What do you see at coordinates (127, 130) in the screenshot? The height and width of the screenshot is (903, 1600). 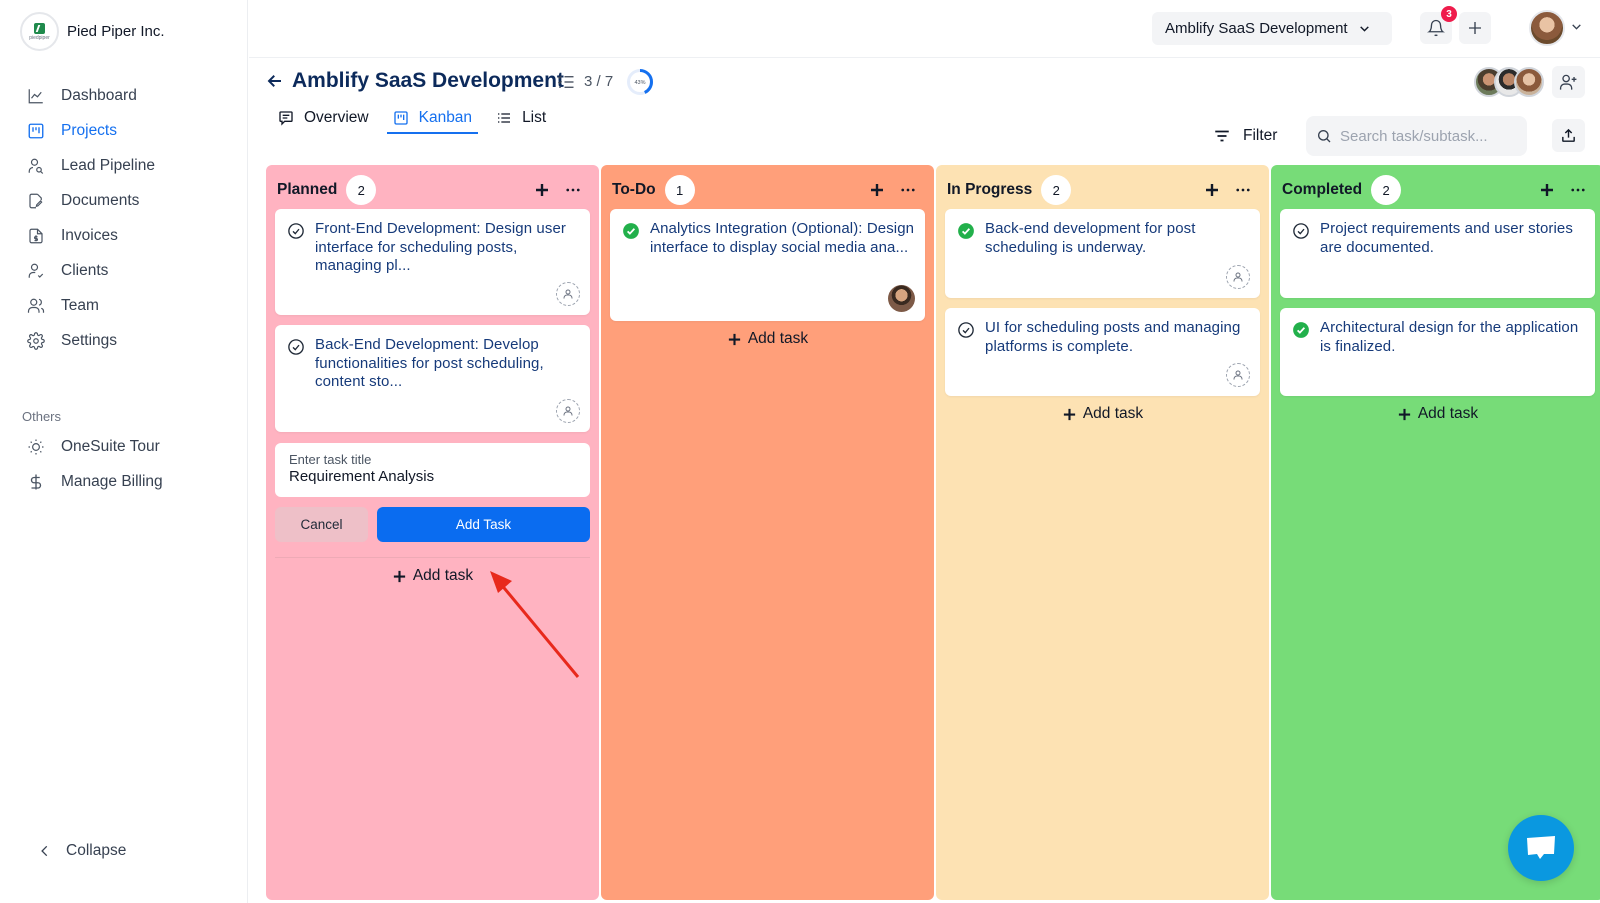 I see `sidebar-item-projects: Projects` at bounding box center [127, 130].